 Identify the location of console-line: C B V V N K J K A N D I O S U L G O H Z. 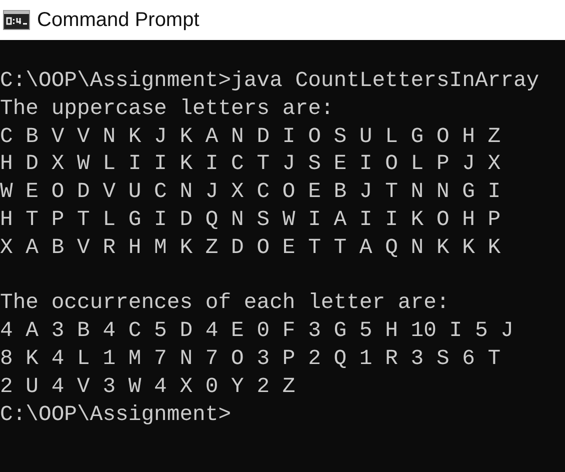
(250, 137).